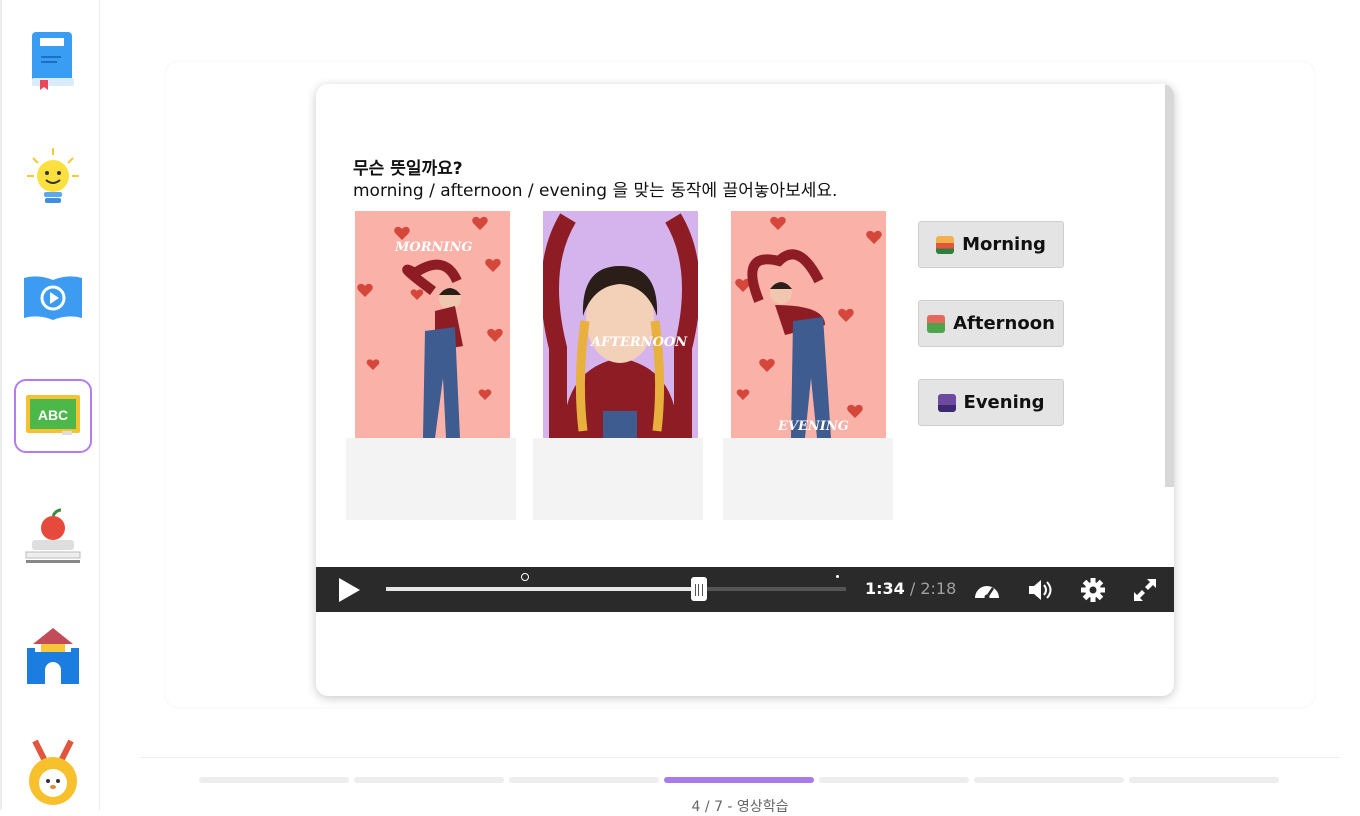  I want to click on sidebar-item-apple, so click(53, 536).